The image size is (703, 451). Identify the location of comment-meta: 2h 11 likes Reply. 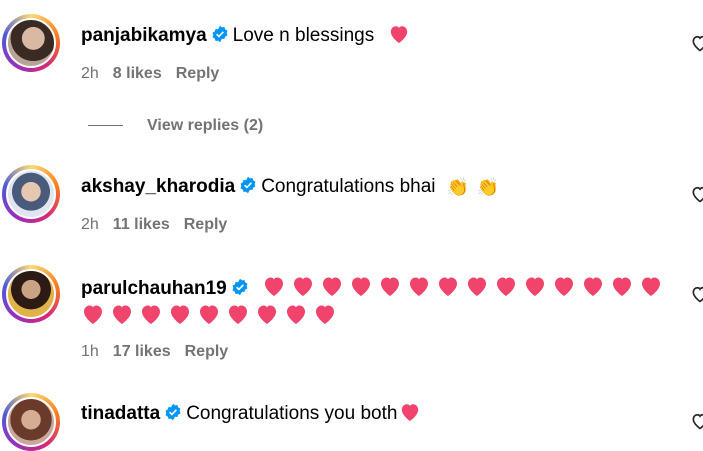
(154, 225).